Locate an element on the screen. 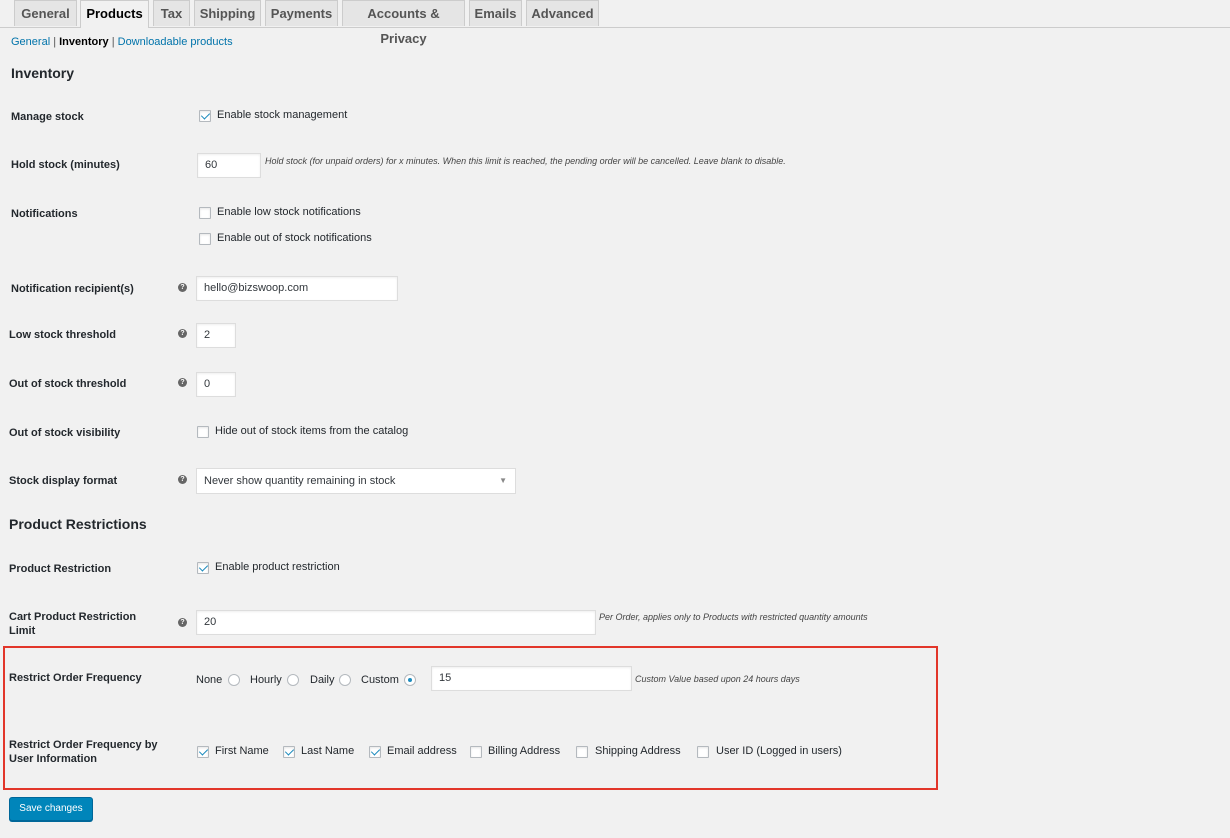 This screenshot has height=838, width=1230. tab-payments: Payments is located at coordinates (301, 13).